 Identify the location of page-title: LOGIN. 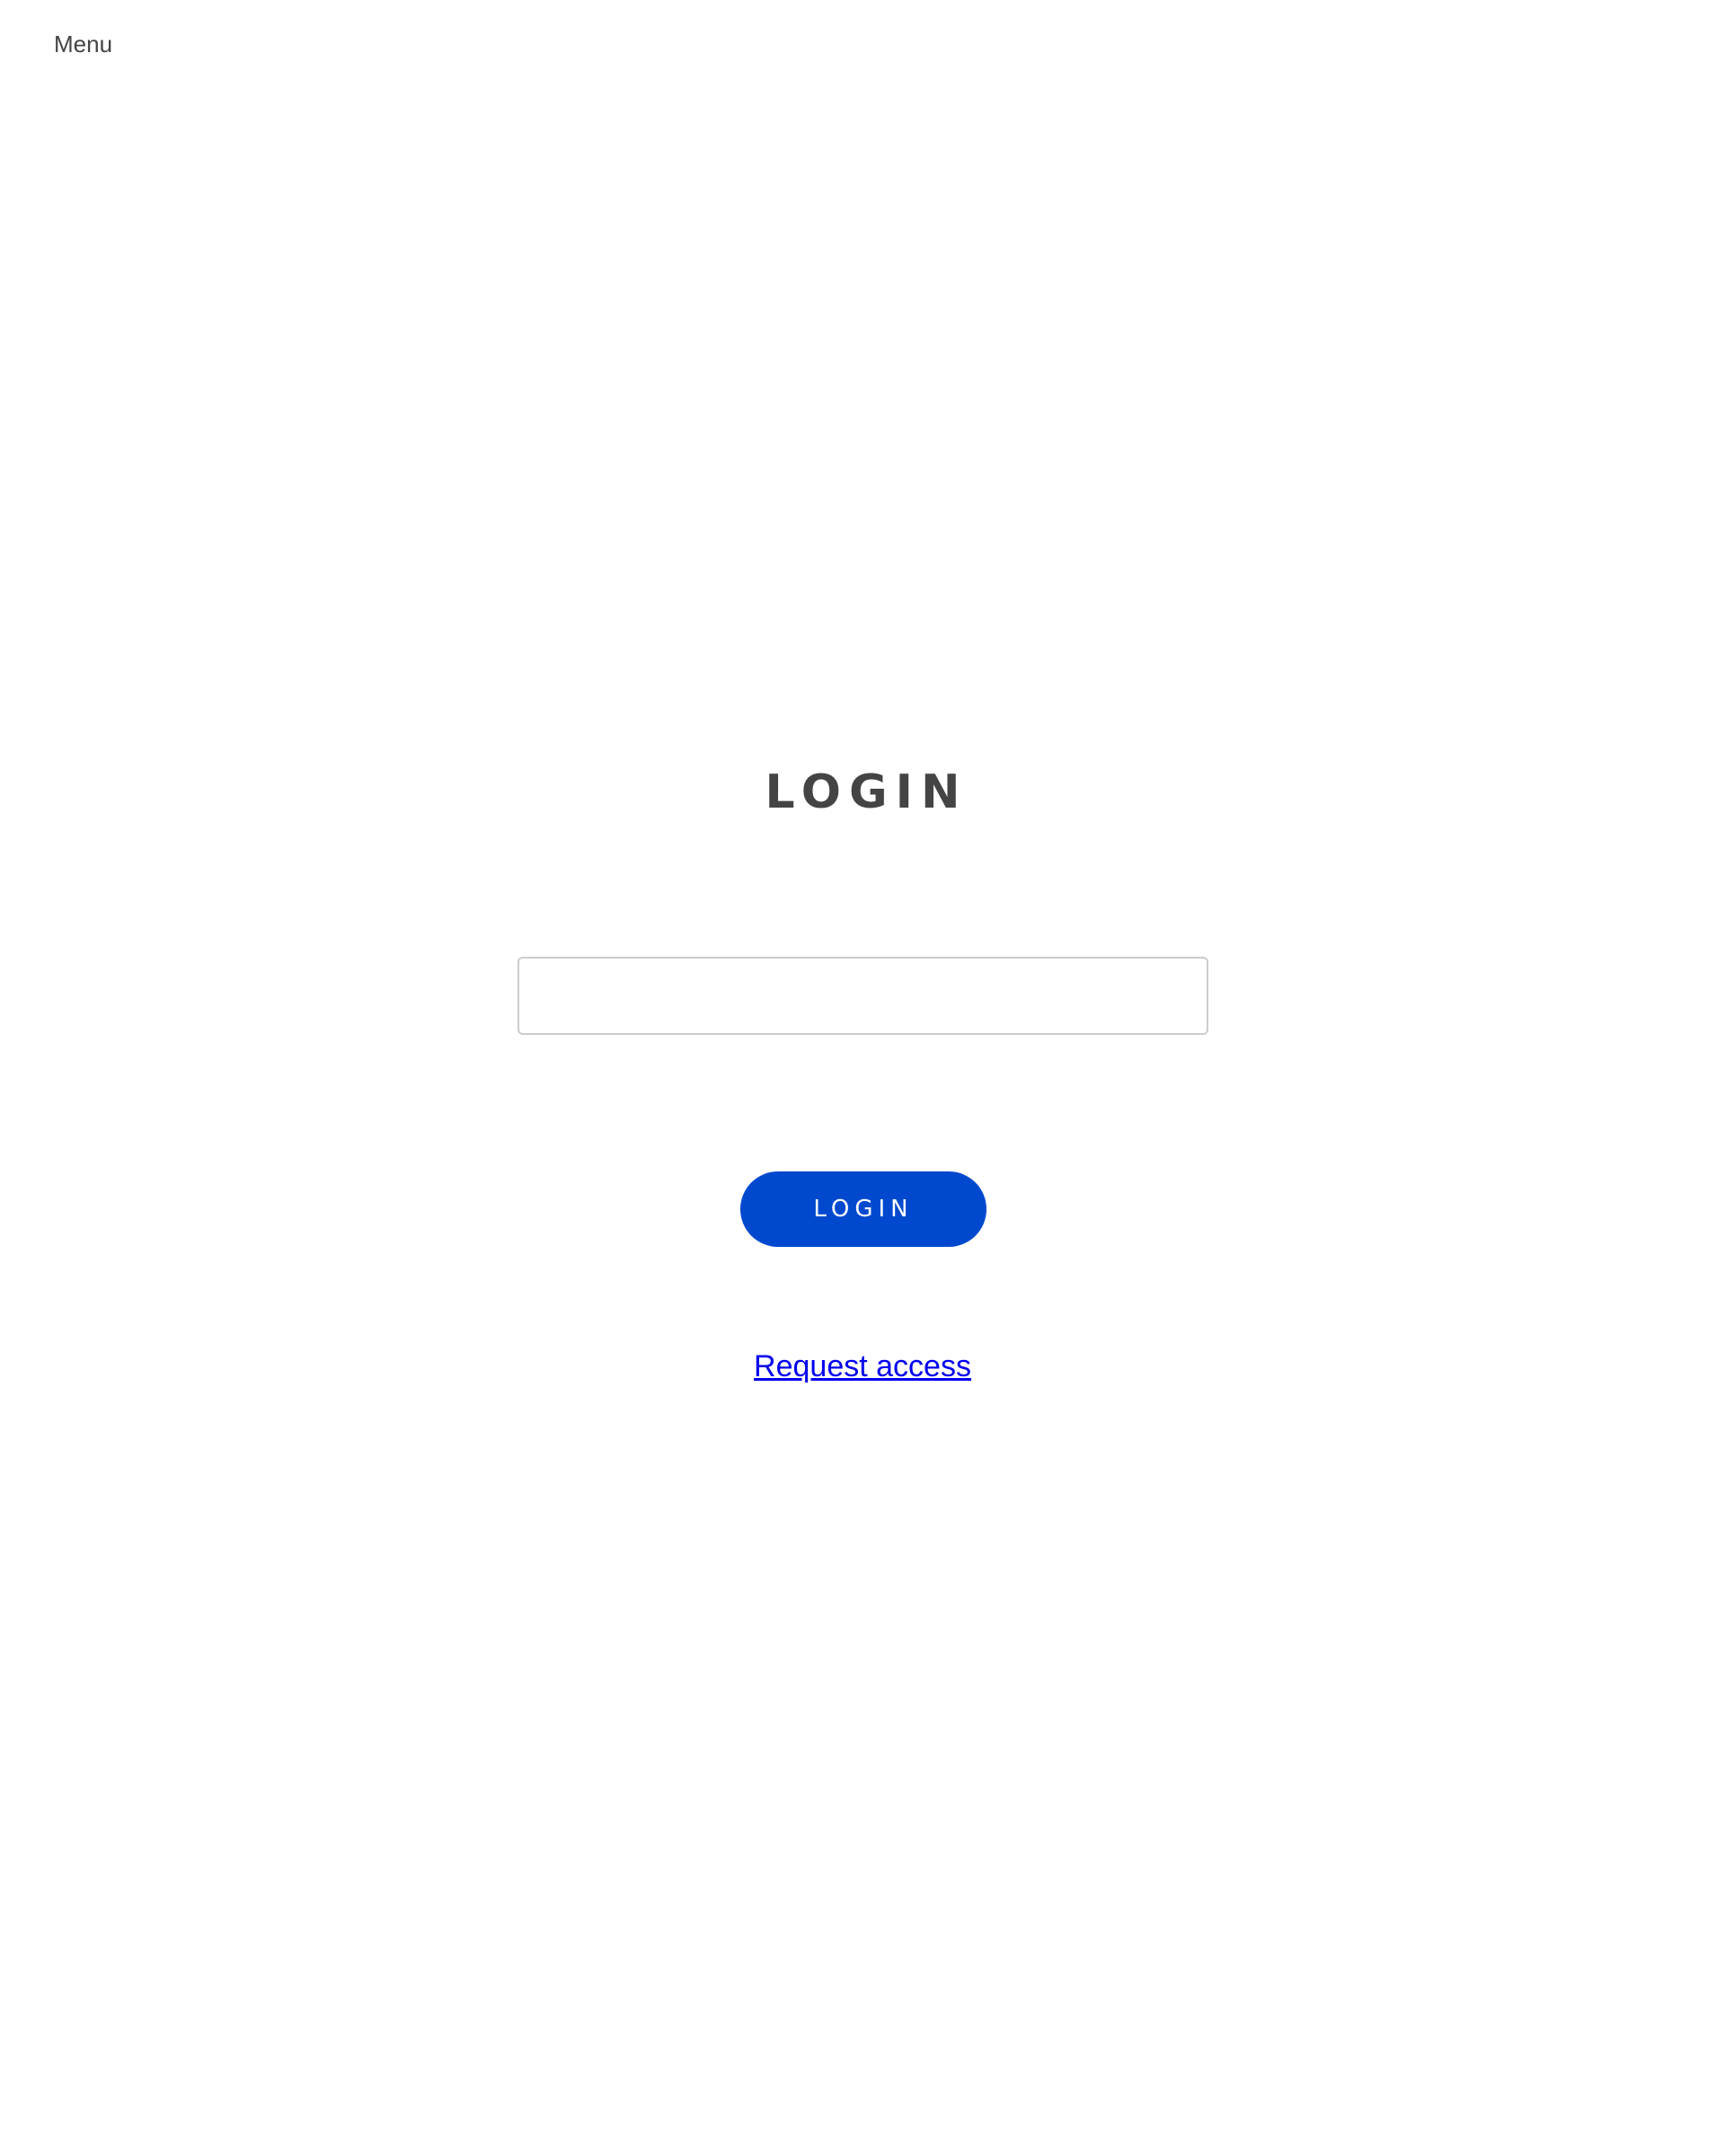
(867, 792).